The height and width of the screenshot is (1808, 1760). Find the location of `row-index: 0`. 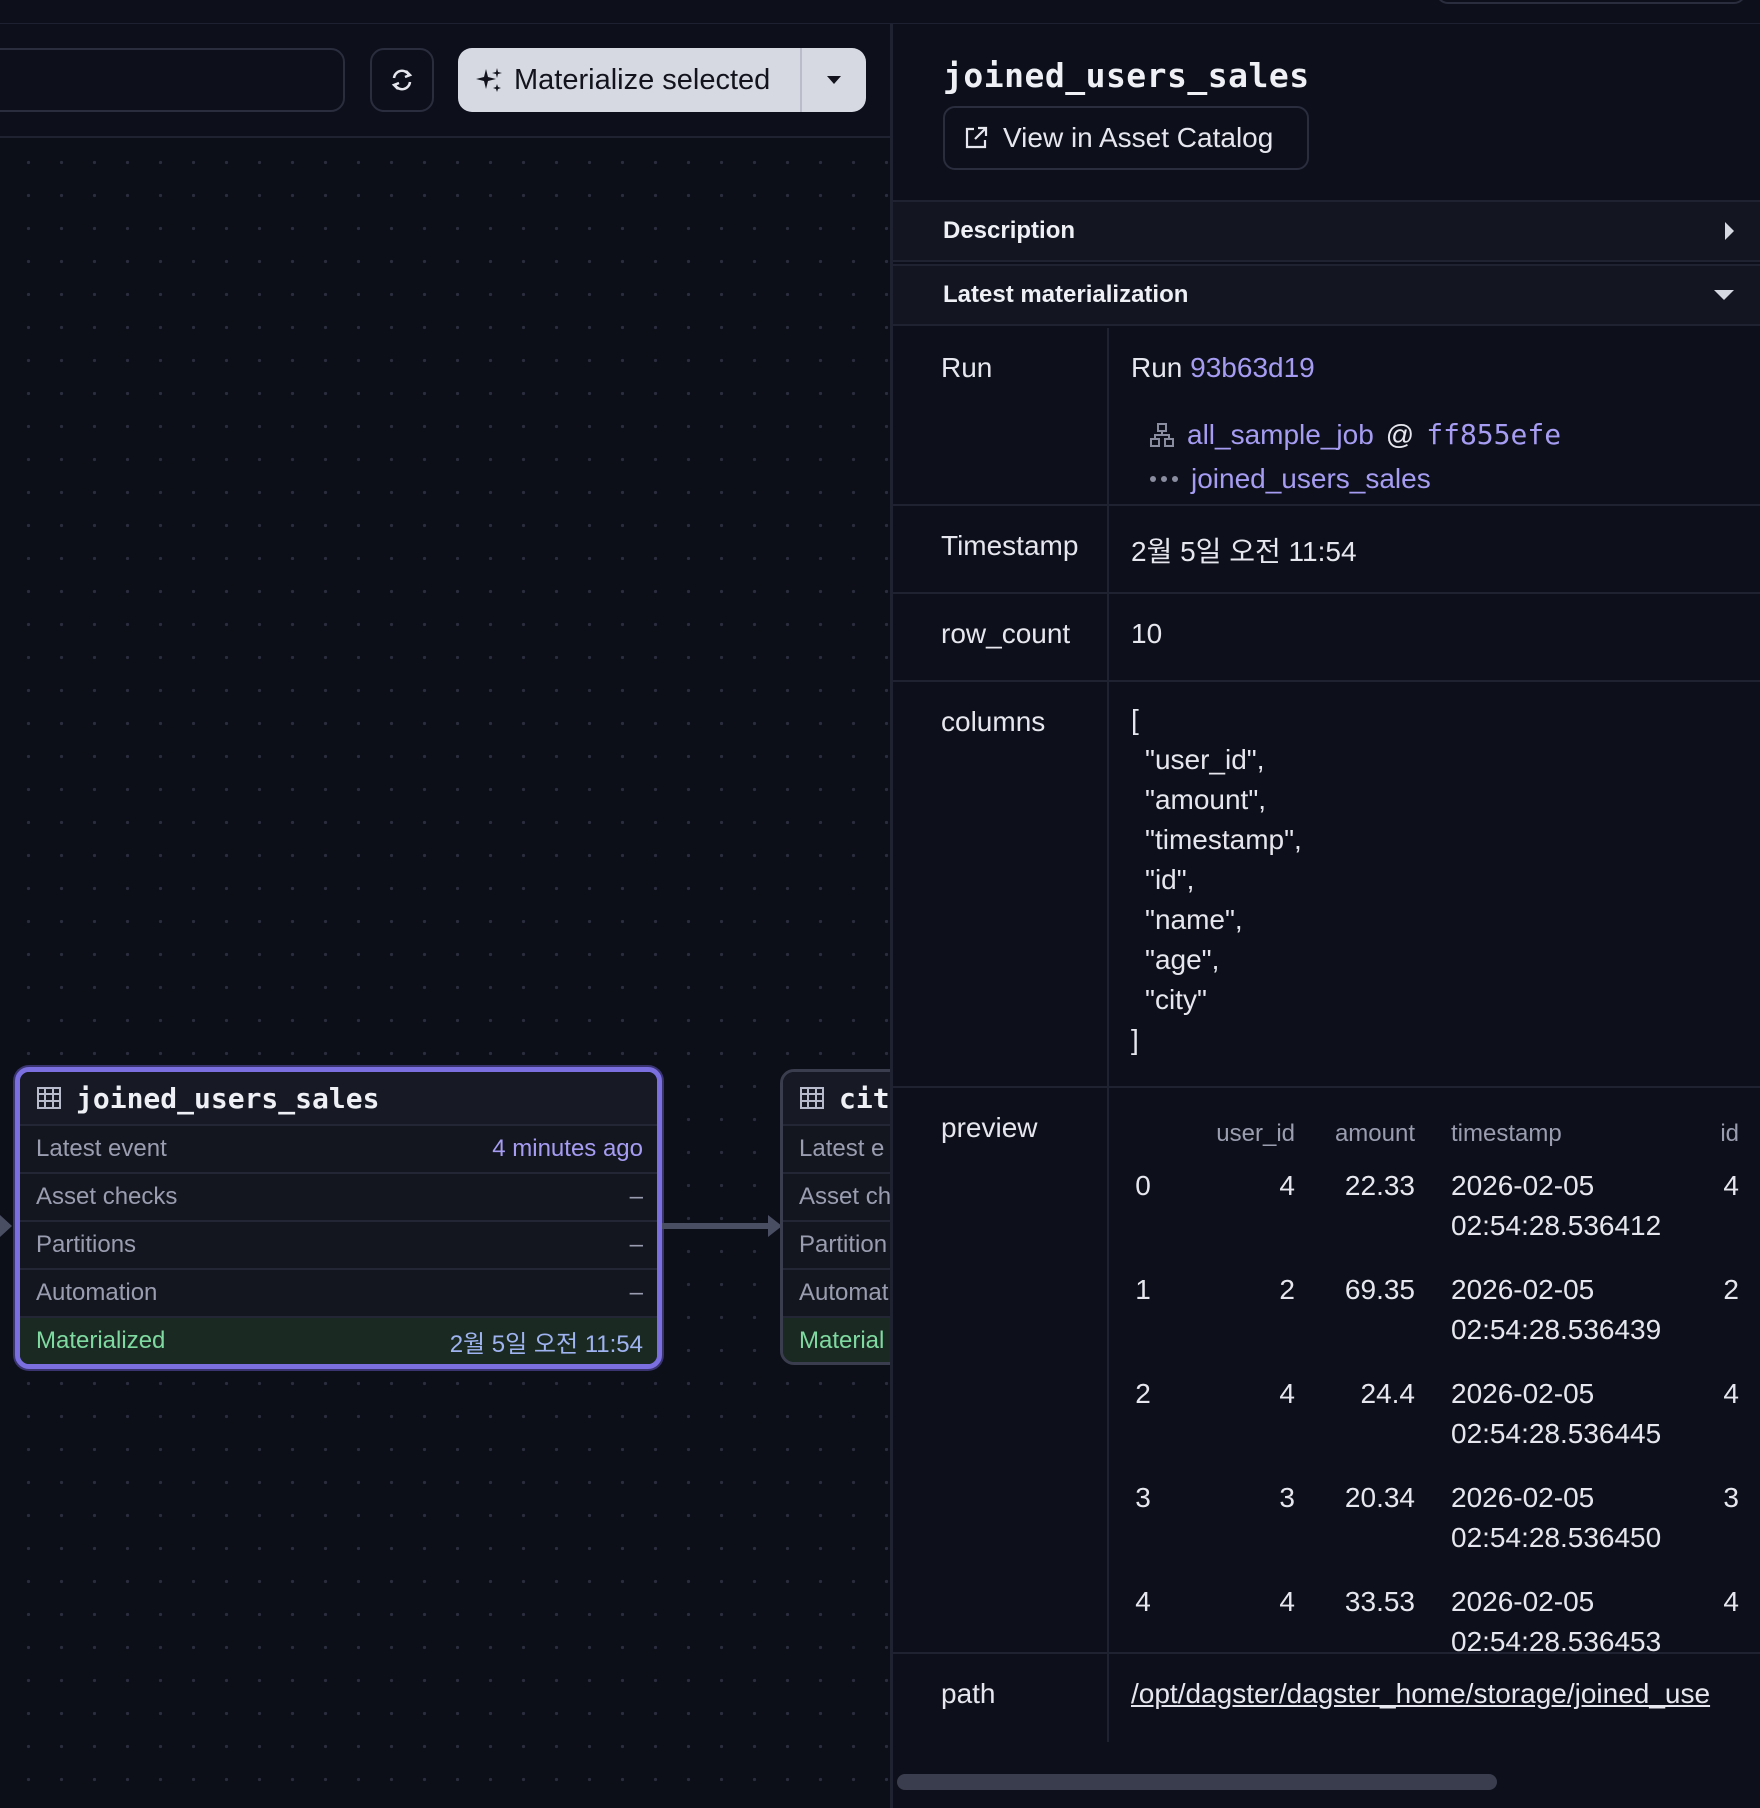

row-index: 0 is located at coordinates (1143, 1185).